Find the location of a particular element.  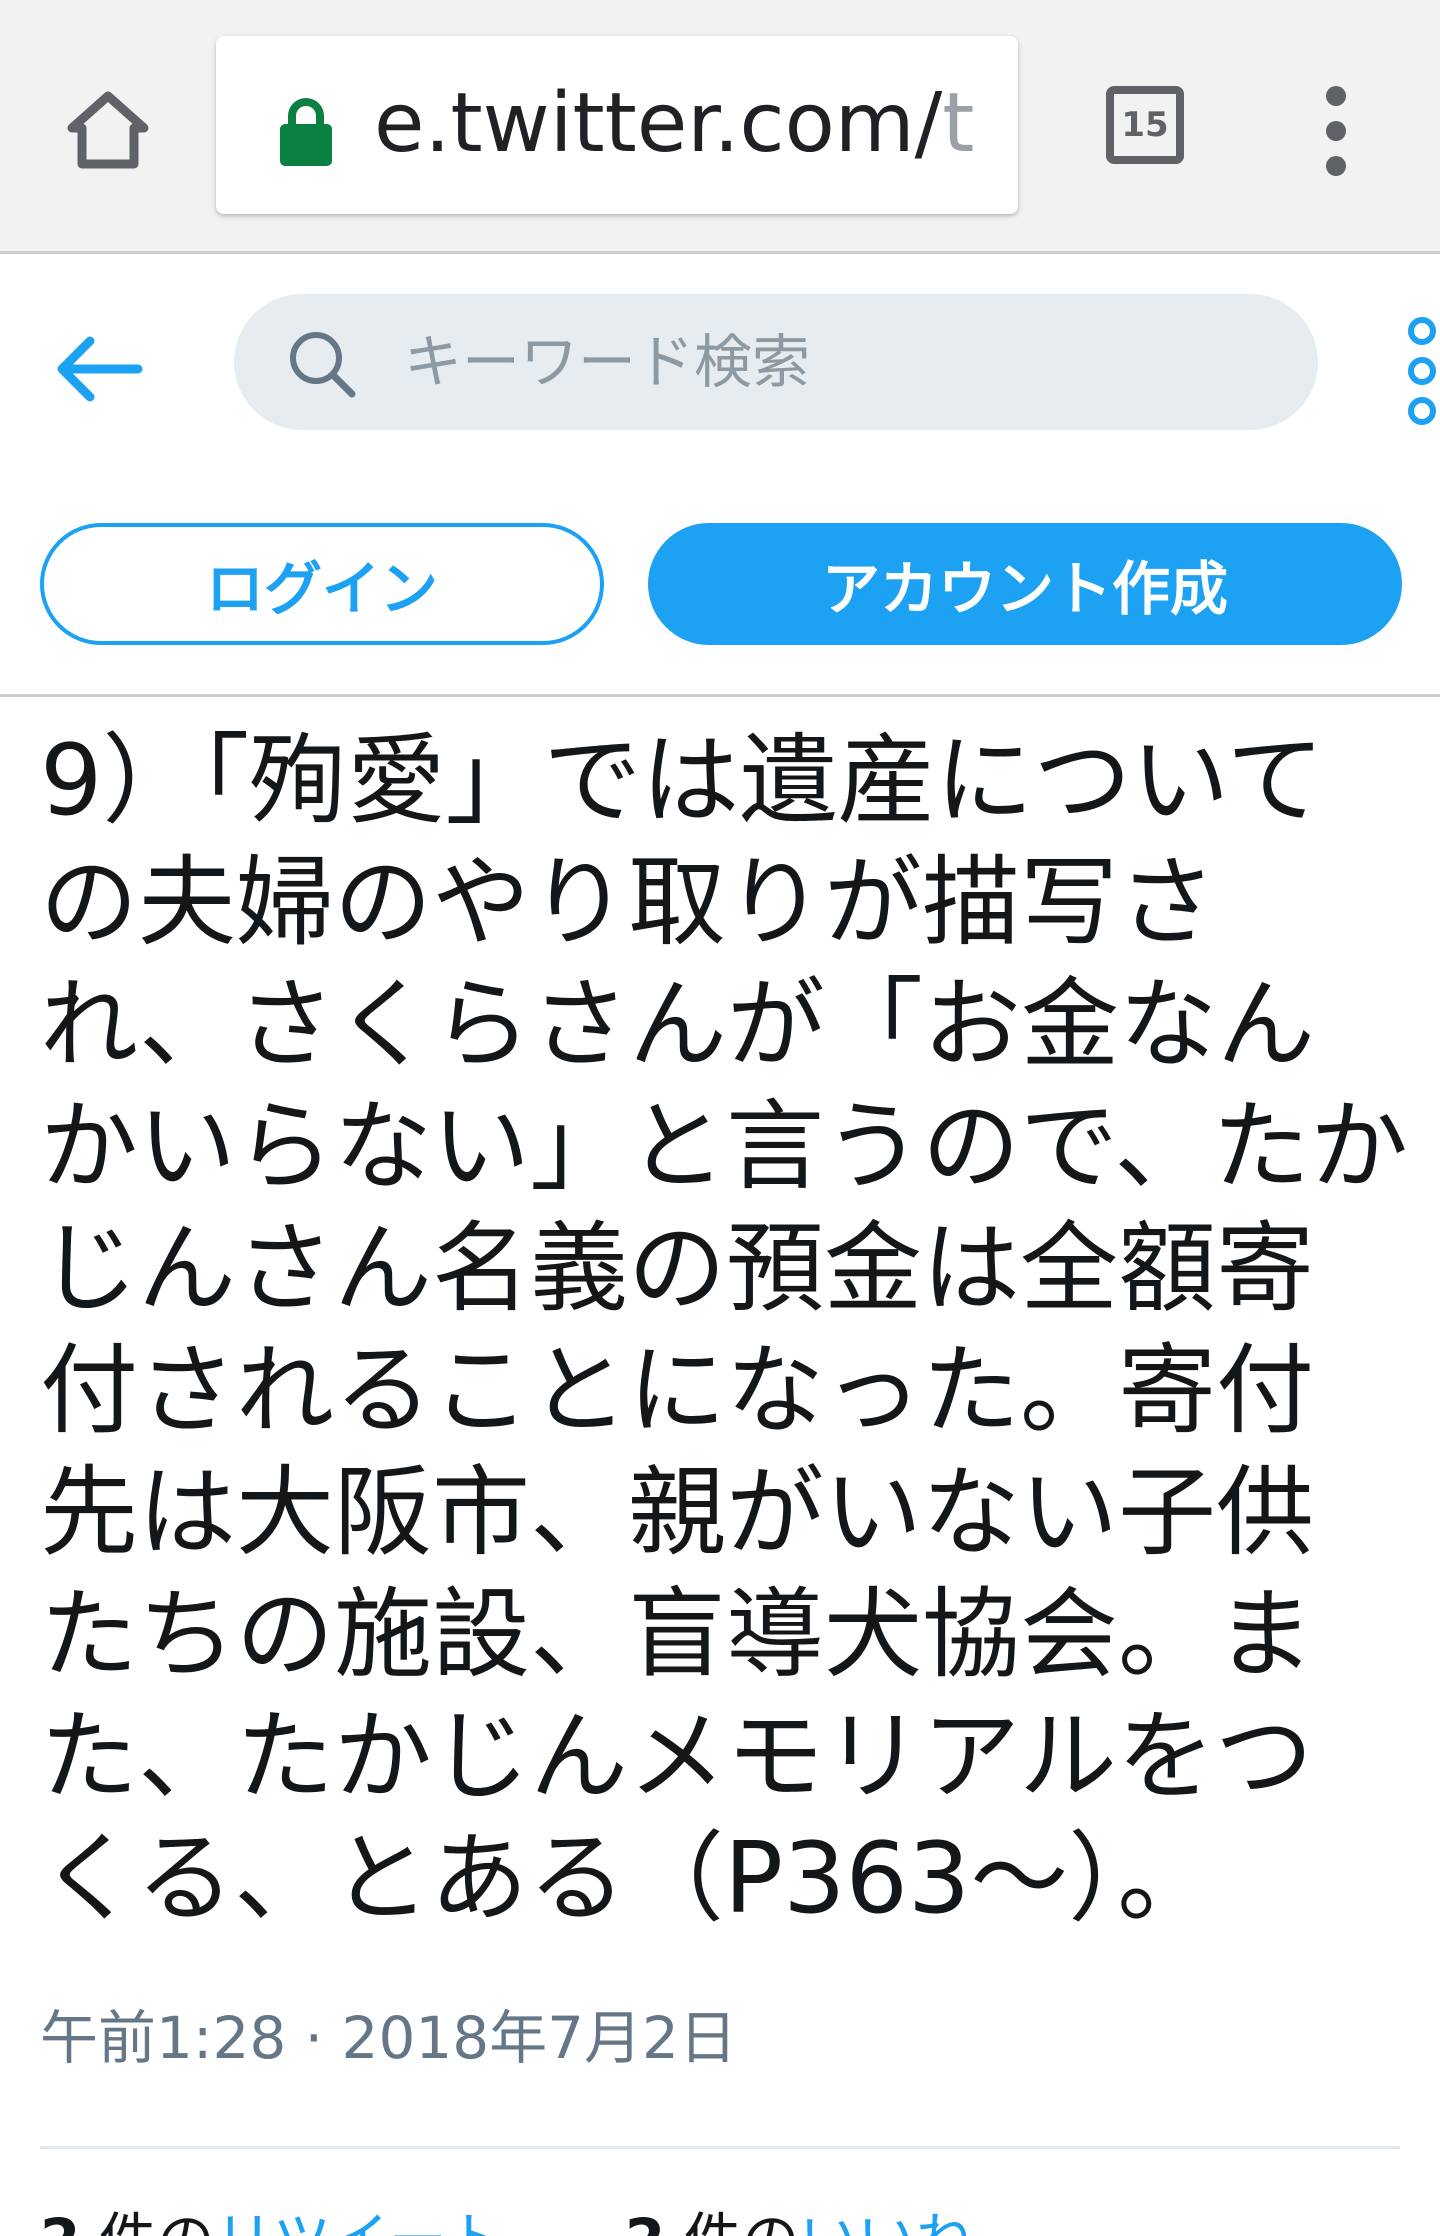

search-placeholder: キーワード検索 is located at coordinates (607, 362).